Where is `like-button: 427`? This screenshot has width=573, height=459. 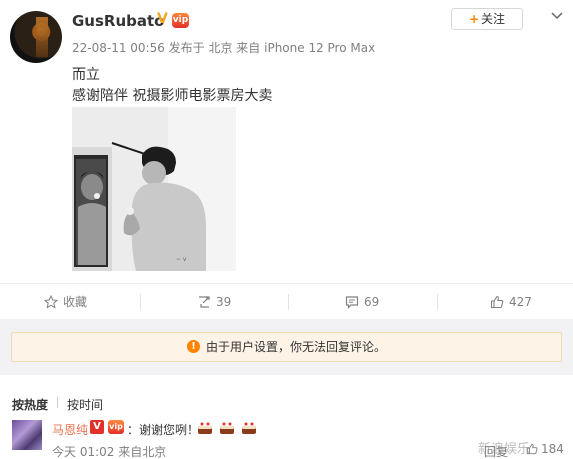 like-button: 427 is located at coordinates (511, 302).